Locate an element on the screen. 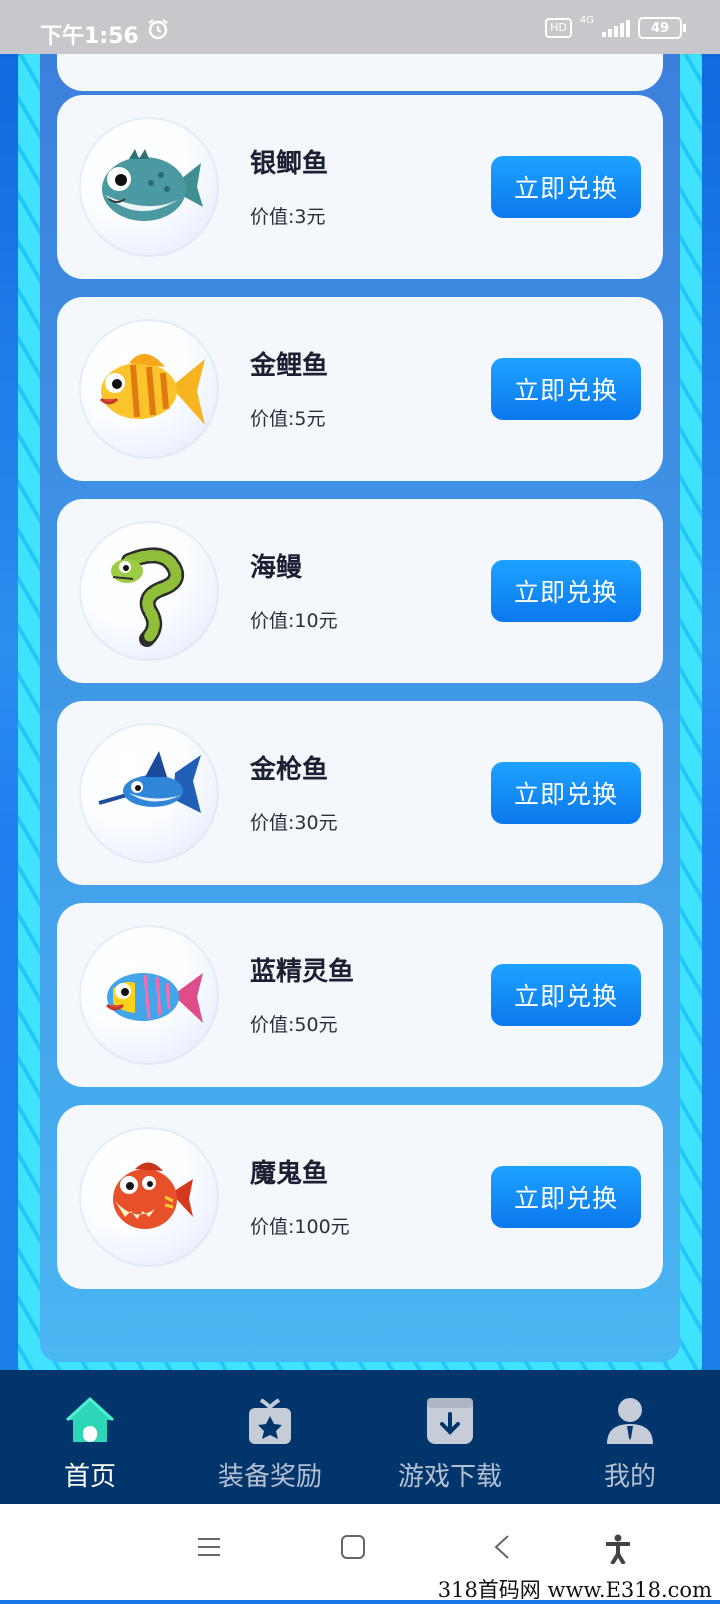 This screenshot has width=720, height=1604. fish-value: 价值:10元 is located at coordinates (294, 621).